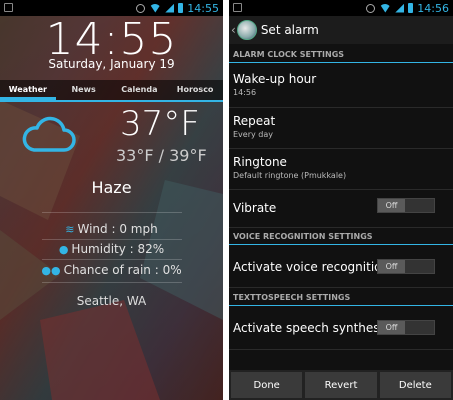  I want to click on setting-value: Default ringtone (Pmukkale), so click(290, 175).